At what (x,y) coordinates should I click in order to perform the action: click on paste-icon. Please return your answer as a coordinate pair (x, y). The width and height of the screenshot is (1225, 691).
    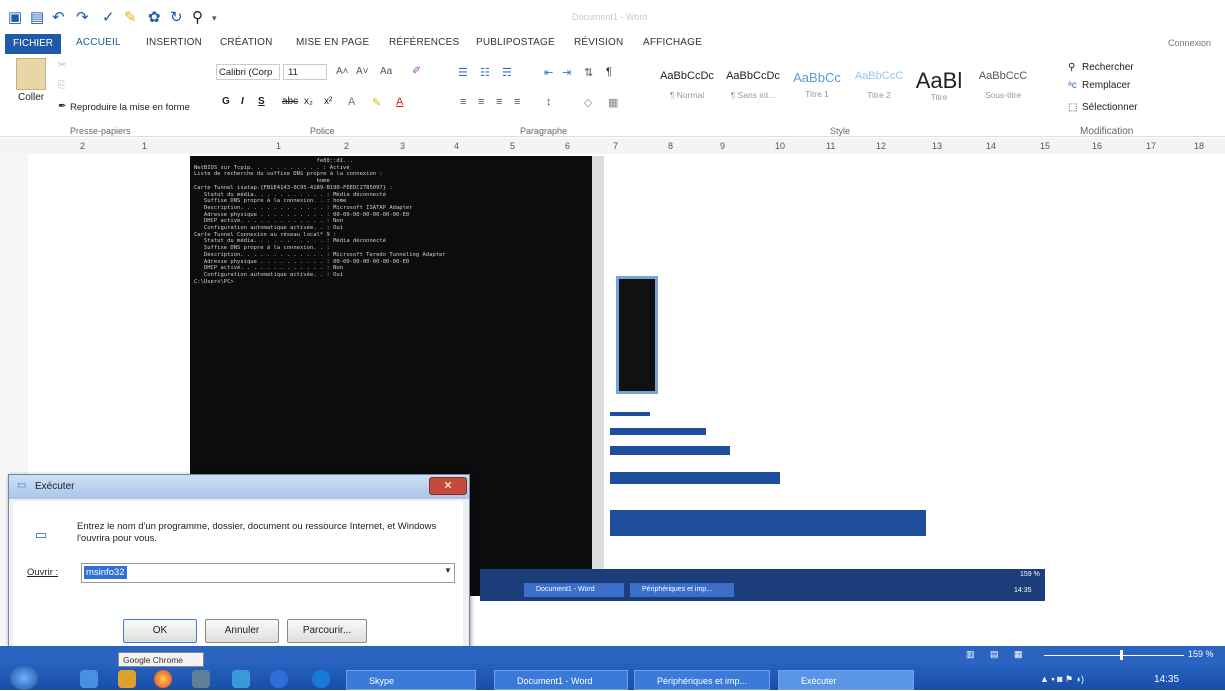
    Looking at the image, I should click on (31, 74).